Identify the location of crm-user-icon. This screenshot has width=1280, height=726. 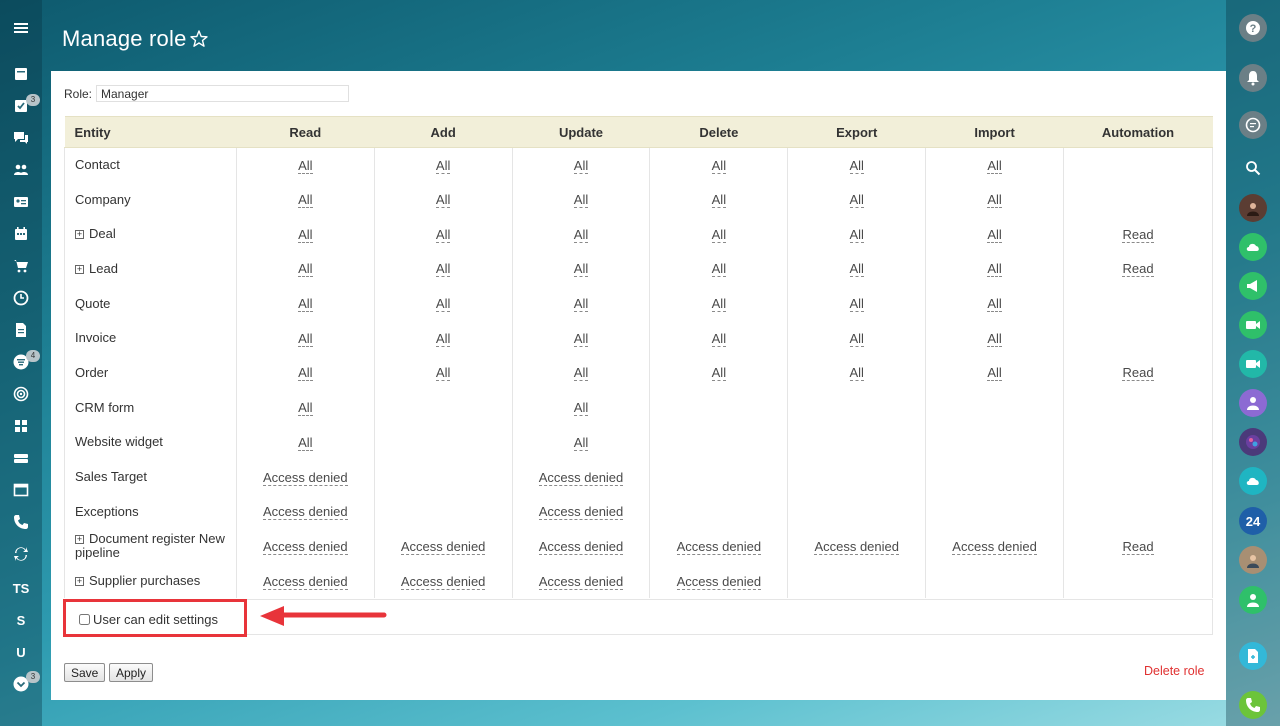
(1253, 600).